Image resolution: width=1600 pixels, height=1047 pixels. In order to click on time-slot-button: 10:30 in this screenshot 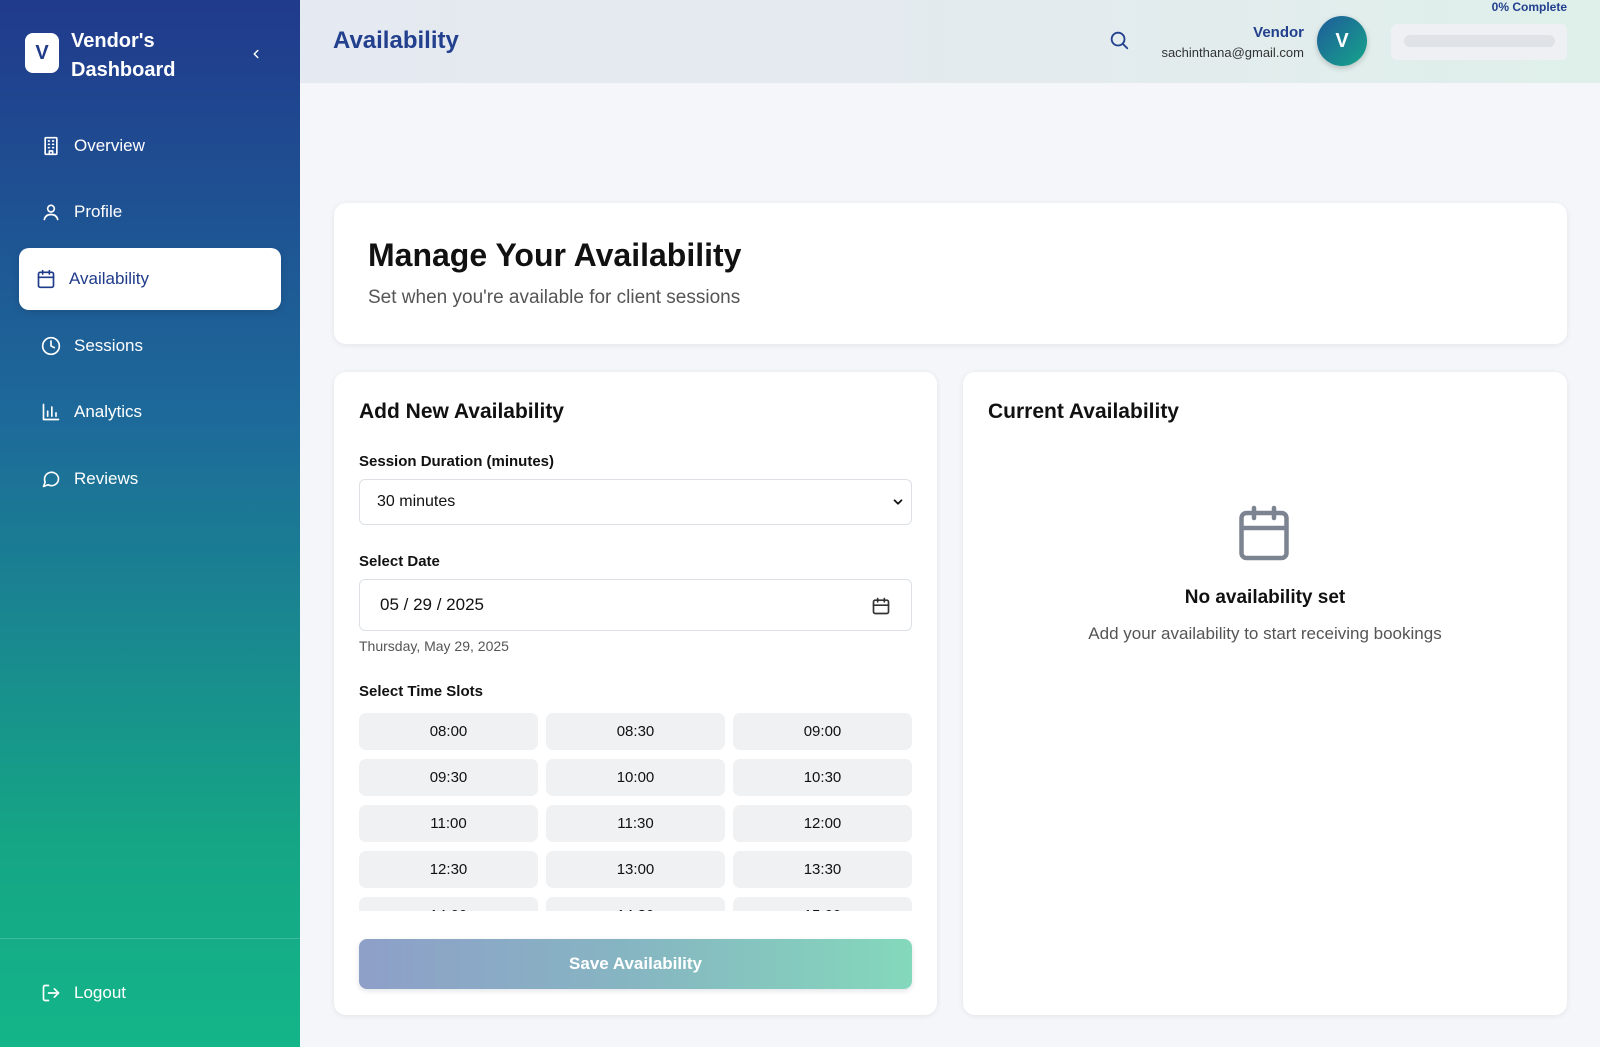, I will do `click(822, 777)`.